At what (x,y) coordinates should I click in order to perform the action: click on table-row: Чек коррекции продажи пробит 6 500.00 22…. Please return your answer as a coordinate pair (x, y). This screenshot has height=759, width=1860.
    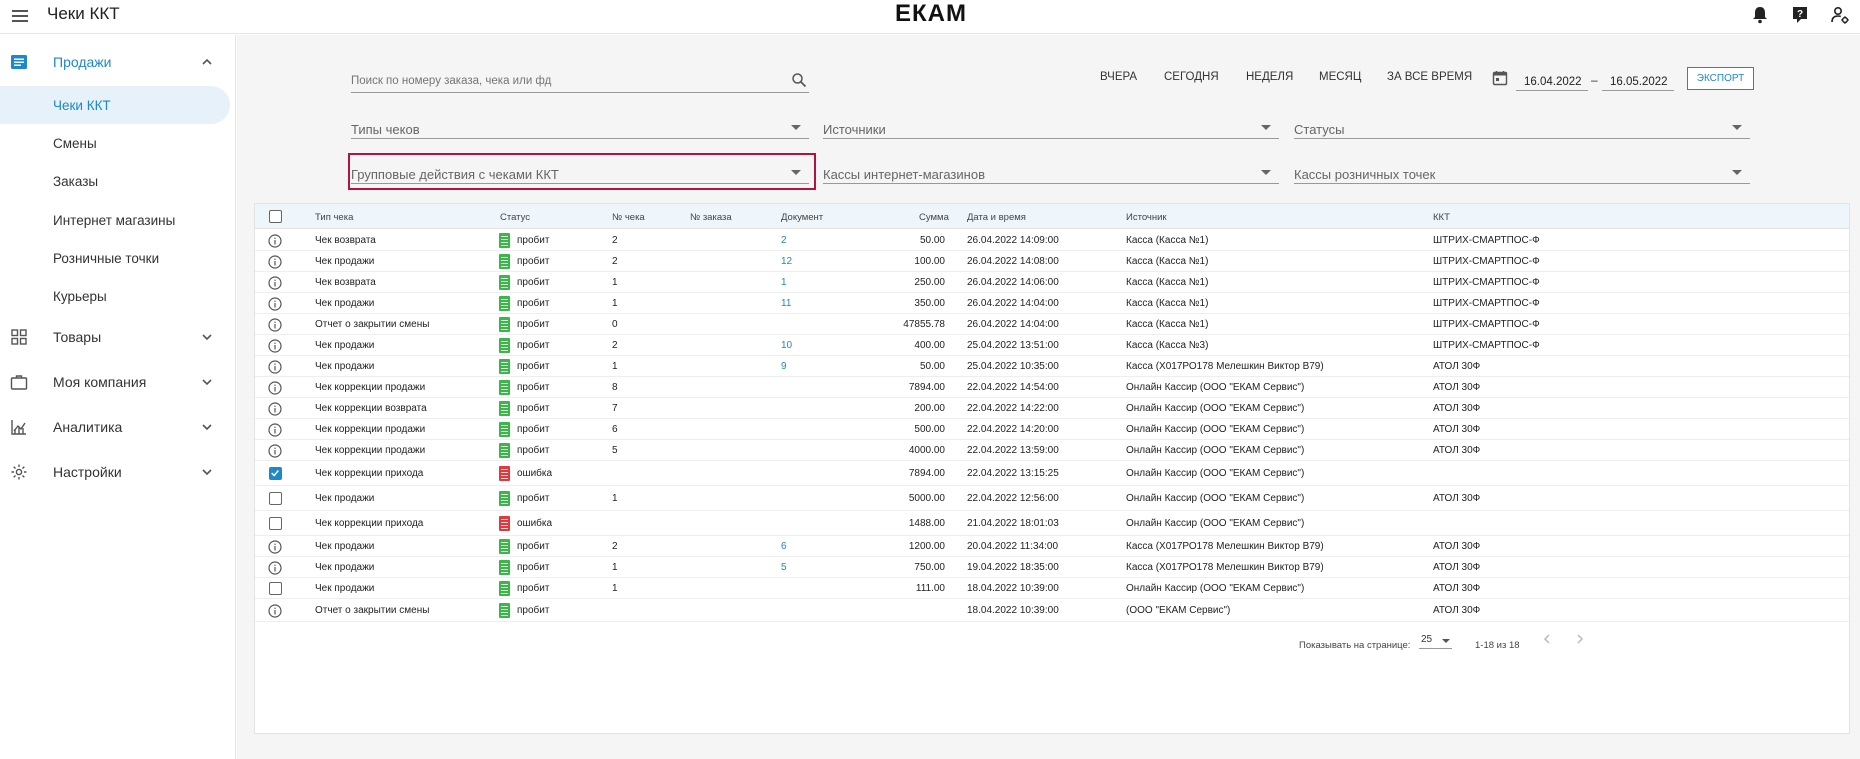
    Looking at the image, I should click on (1052, 429).